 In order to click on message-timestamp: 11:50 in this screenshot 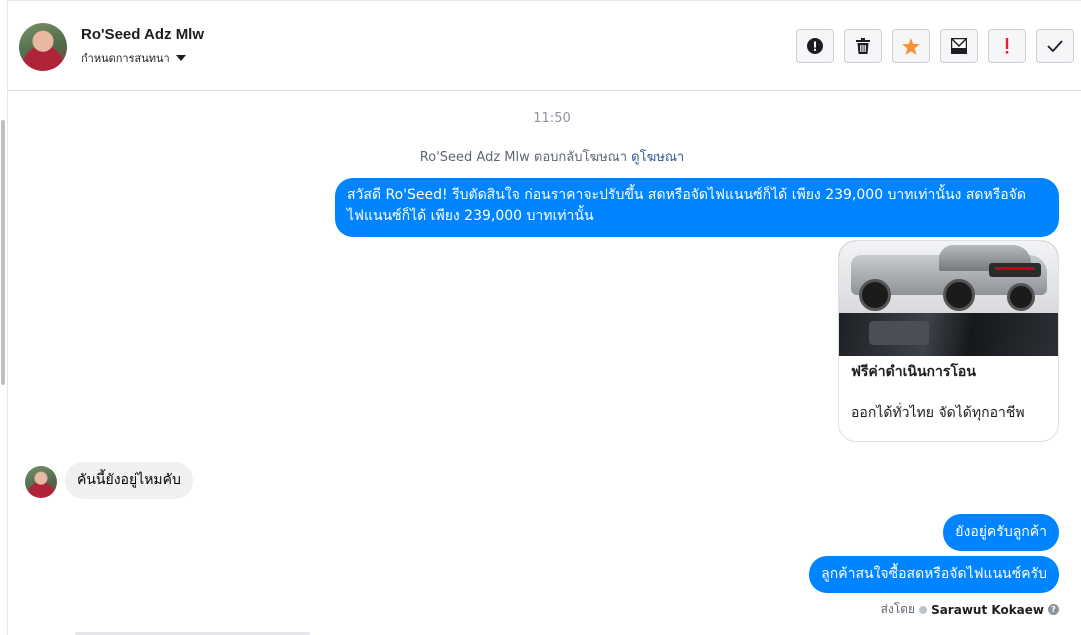, I will do `click(552, 118)`.